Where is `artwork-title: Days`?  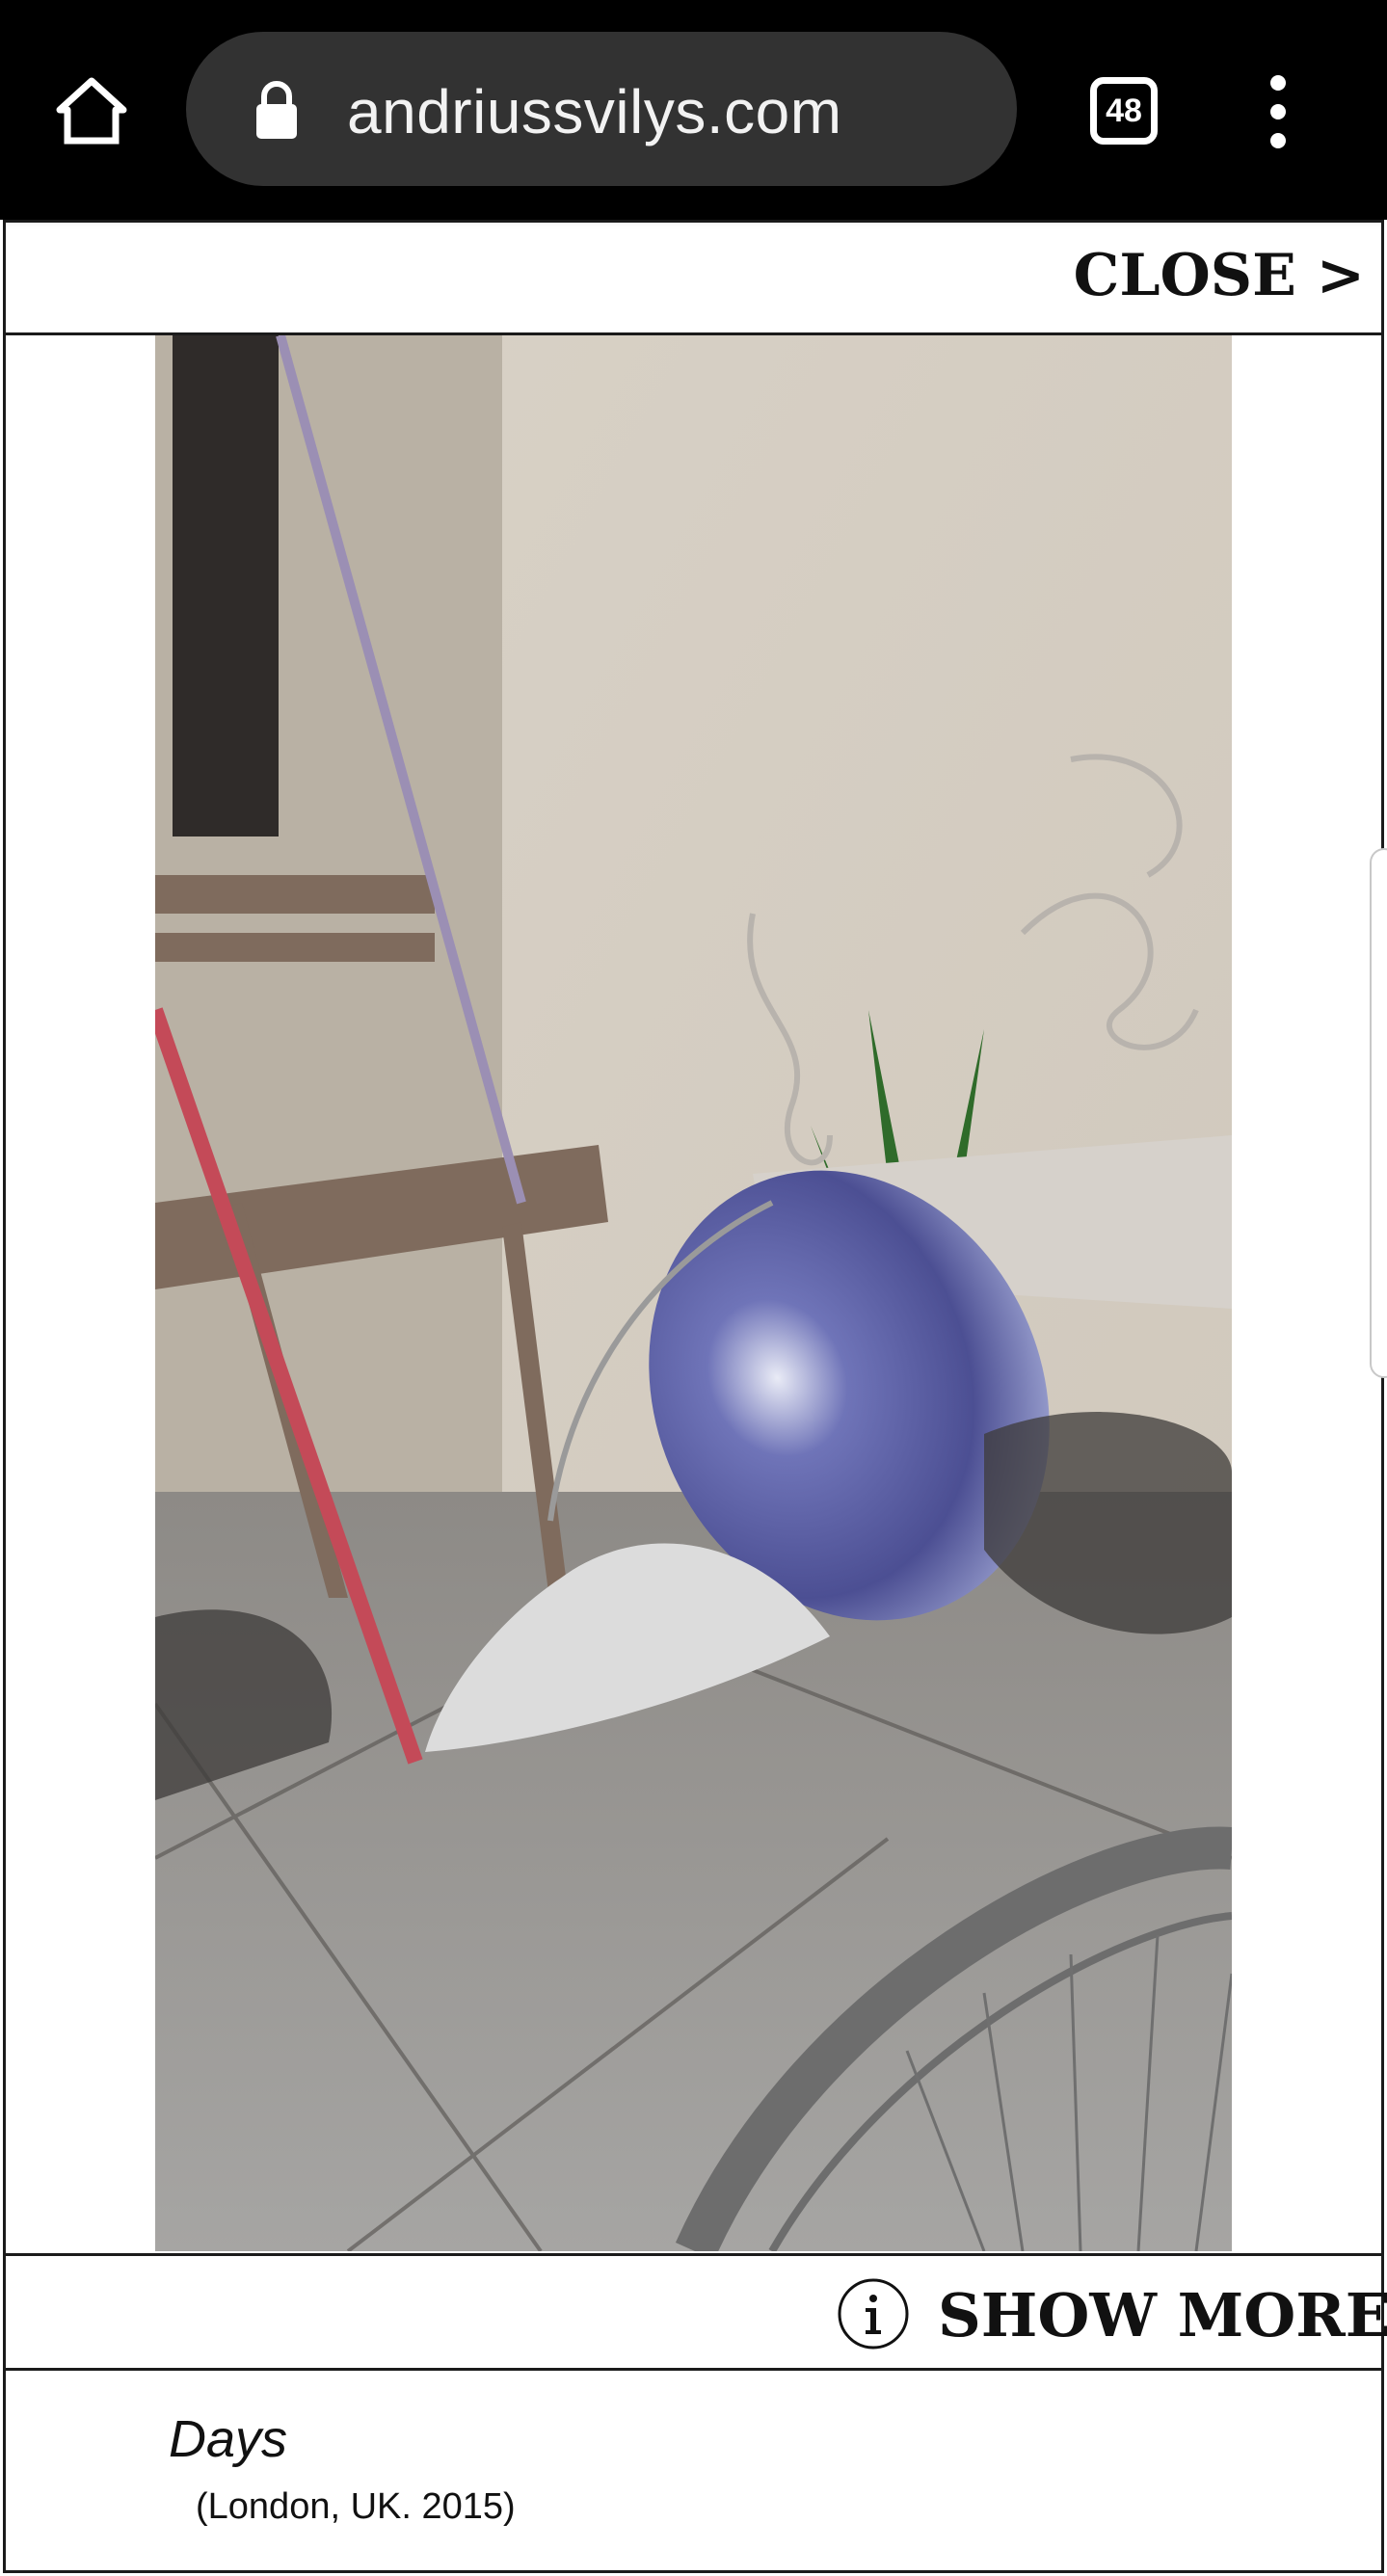 artwork-title: Days is located at coordinates (228, 2439).